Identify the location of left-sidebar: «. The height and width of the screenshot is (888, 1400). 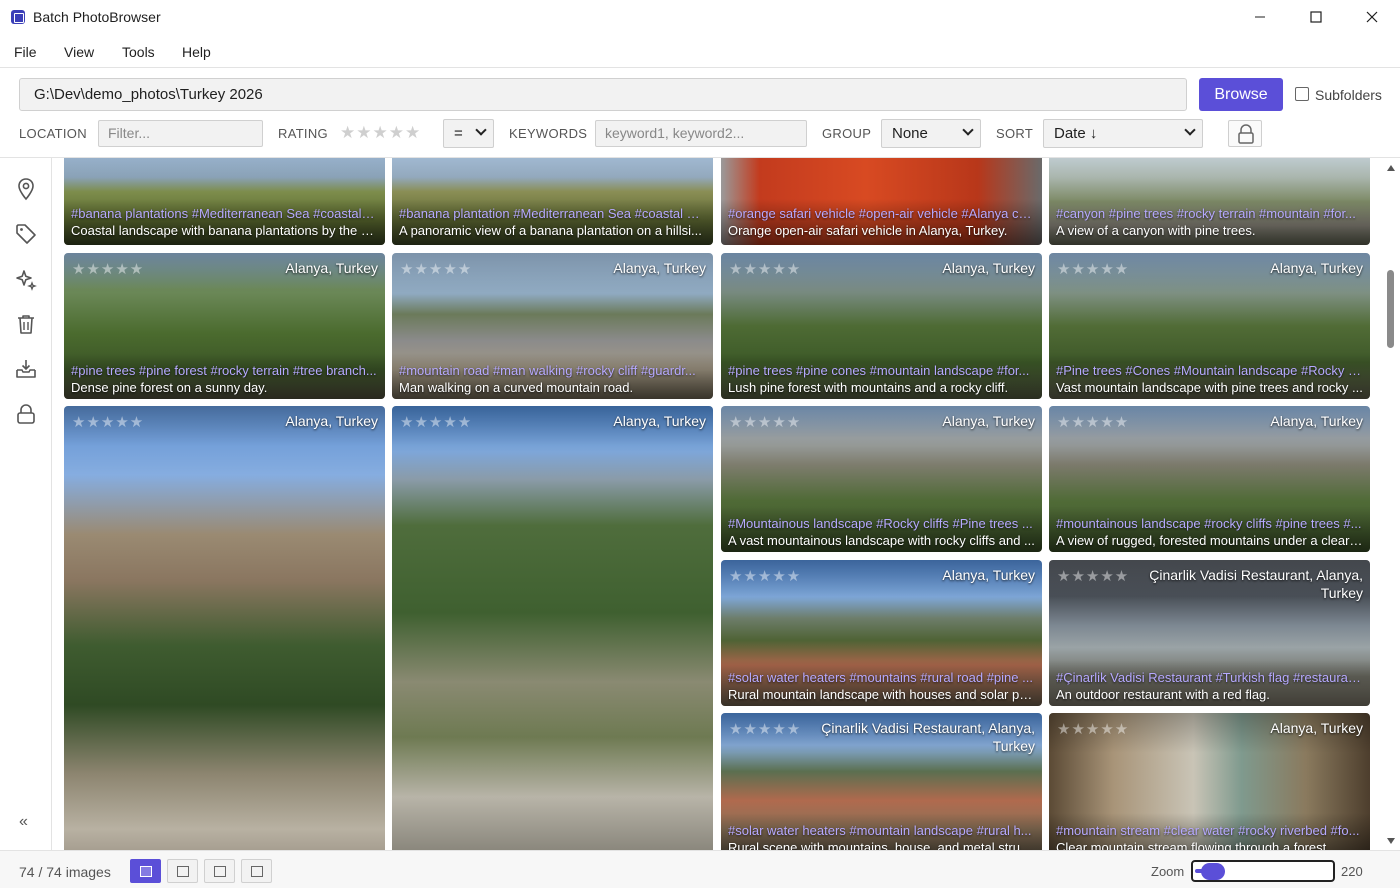
(26, 504).